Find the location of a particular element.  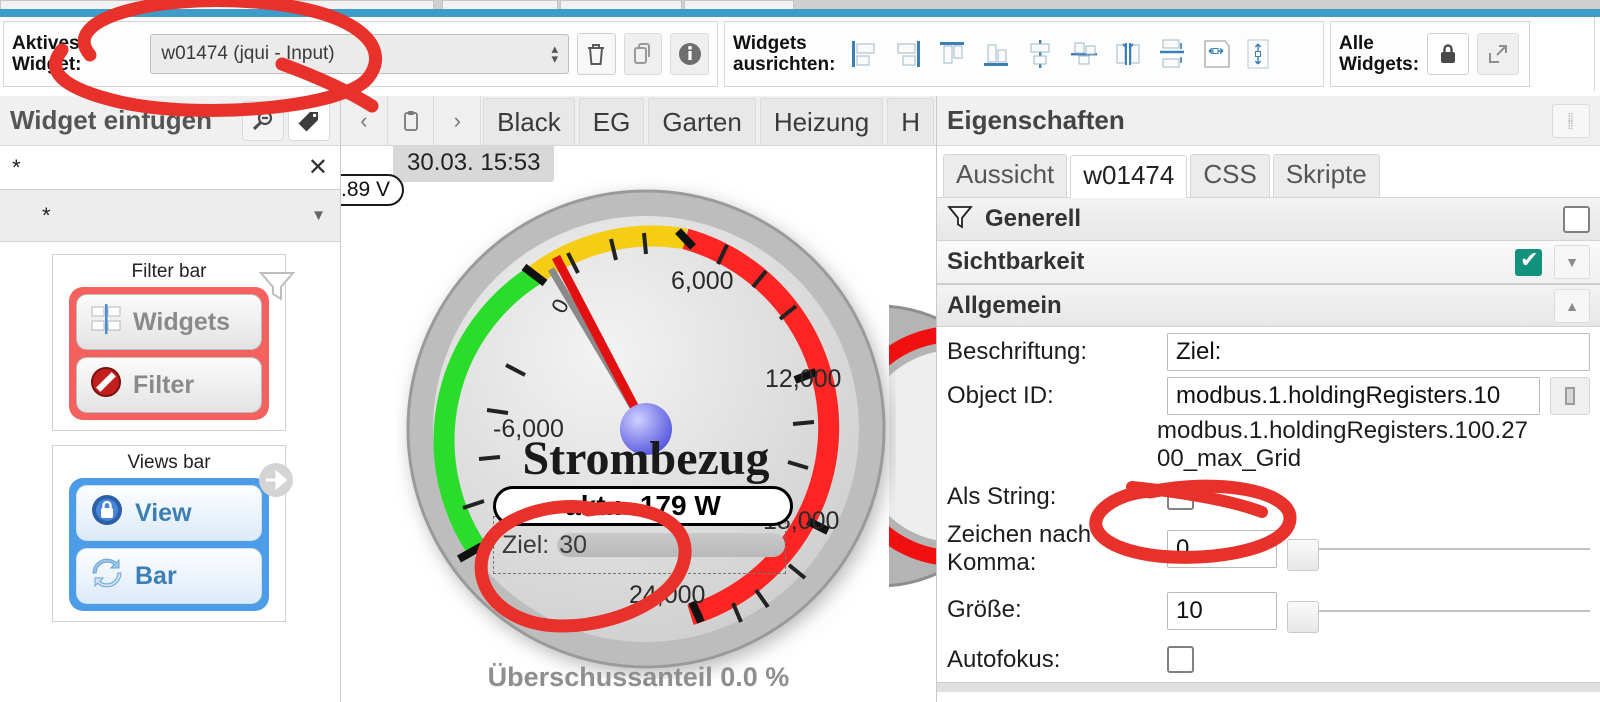

groesse-slider is located at coordinates (1438, 616).